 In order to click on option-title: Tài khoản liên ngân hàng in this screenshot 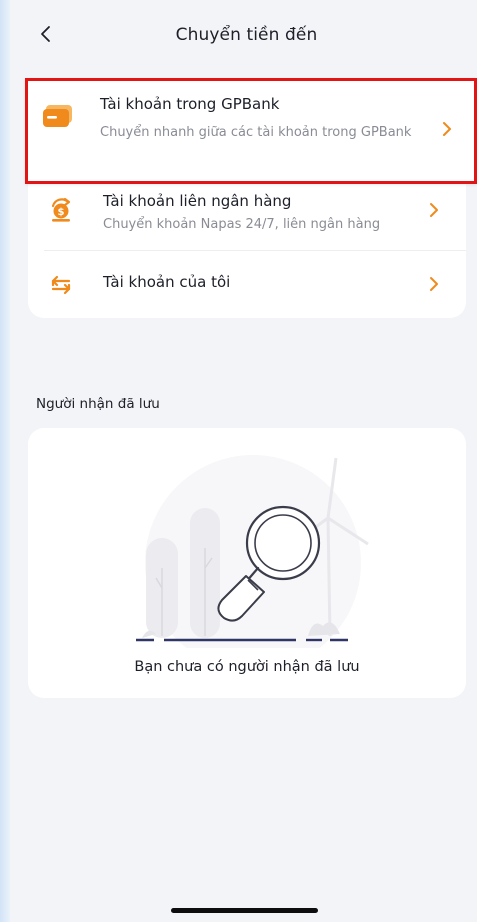, I will do `click(197, 201)`.